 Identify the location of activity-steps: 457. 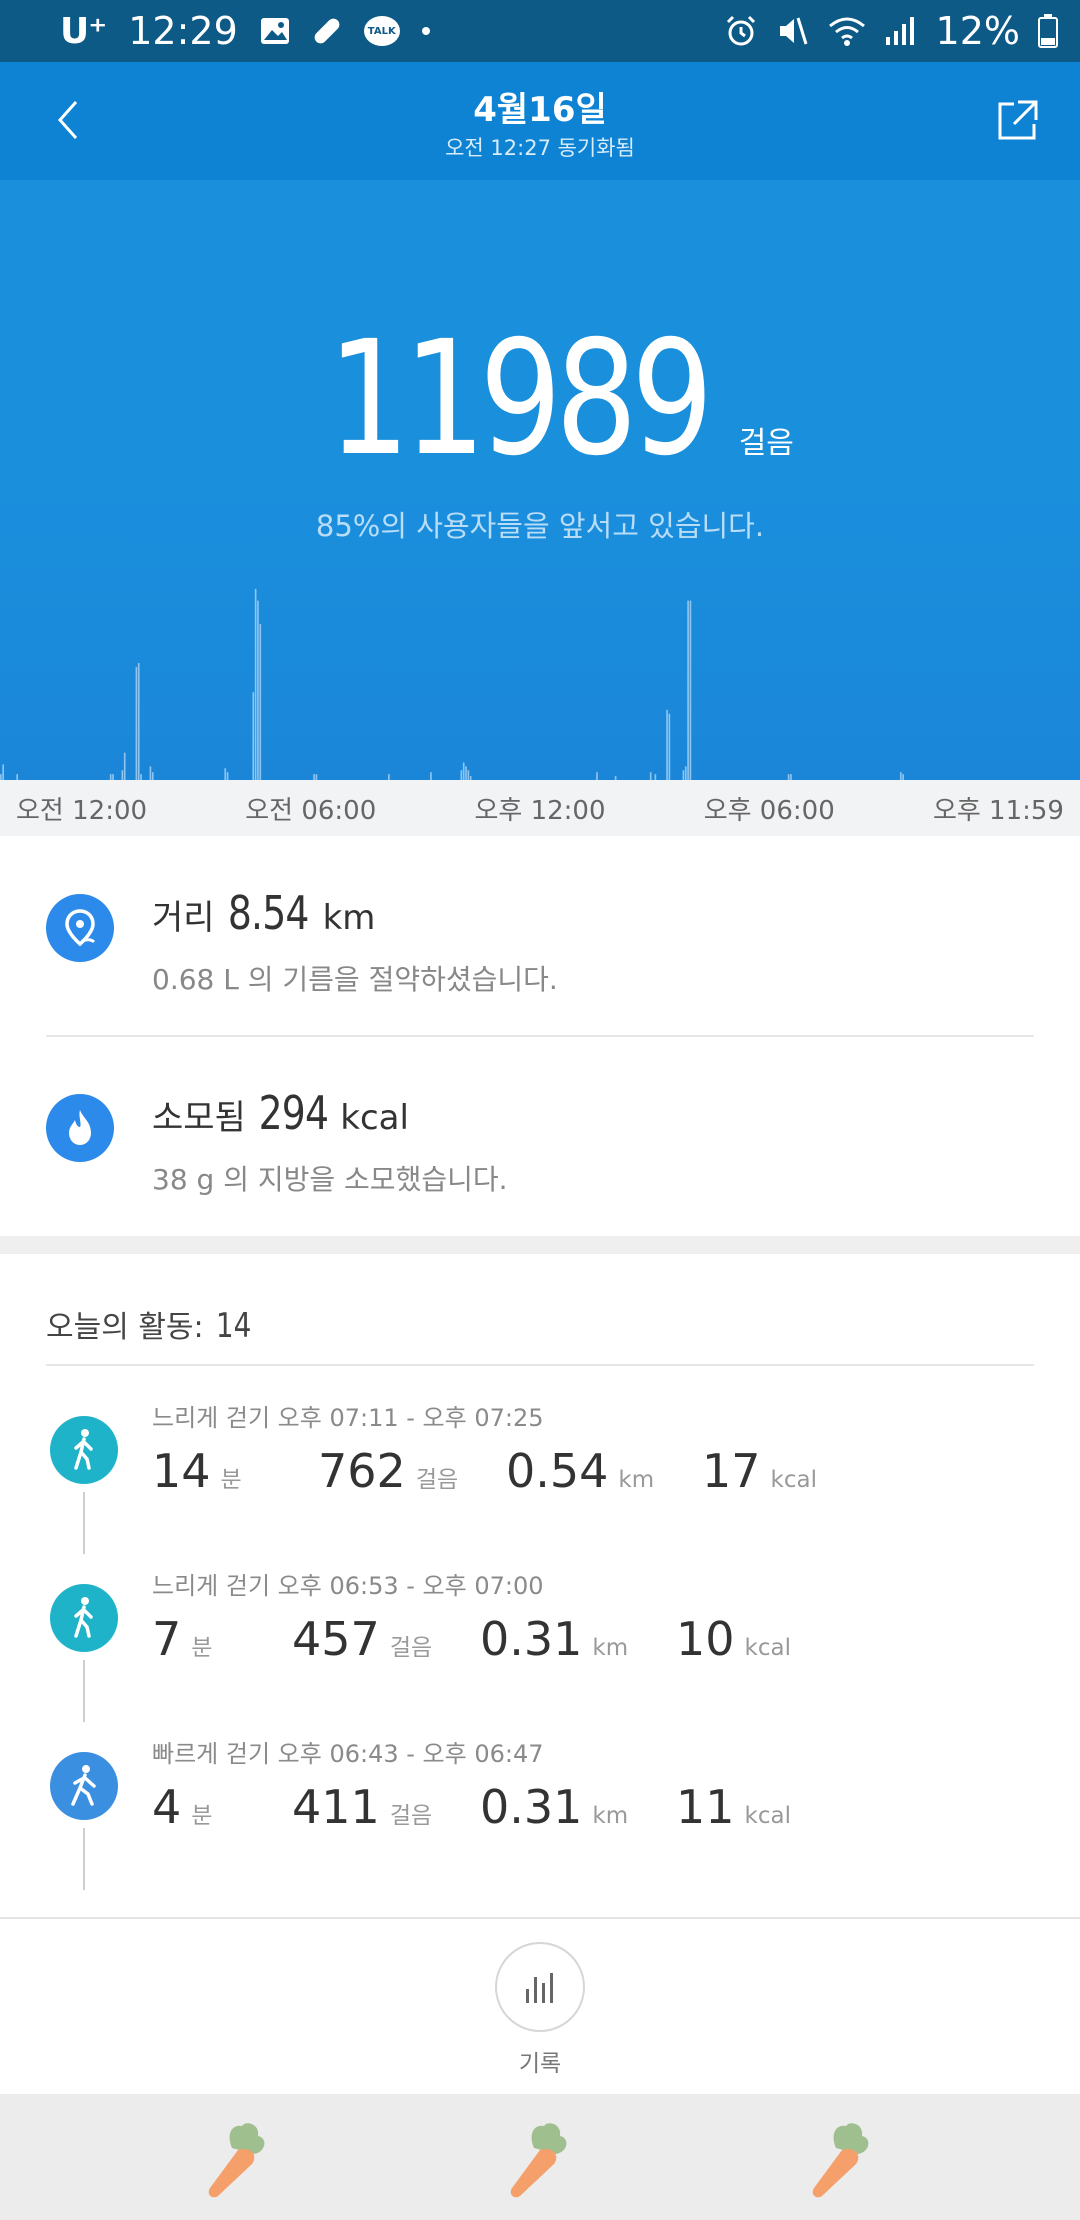
(336, 1639).